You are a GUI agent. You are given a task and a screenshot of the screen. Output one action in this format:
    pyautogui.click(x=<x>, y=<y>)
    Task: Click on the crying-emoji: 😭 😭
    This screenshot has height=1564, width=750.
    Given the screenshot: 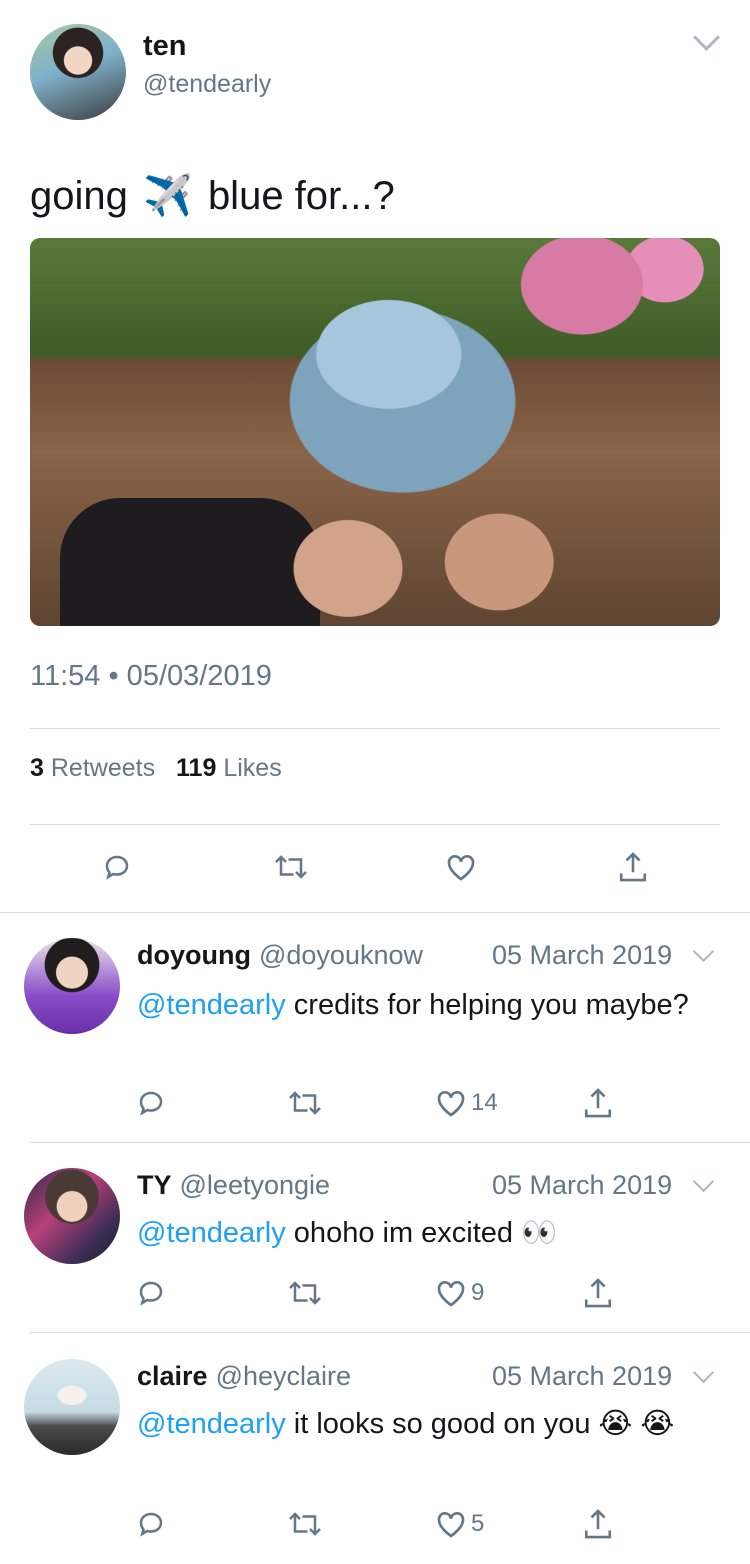 What is the action you would take?
    pyautogui.click(x=636, y=1424)
    